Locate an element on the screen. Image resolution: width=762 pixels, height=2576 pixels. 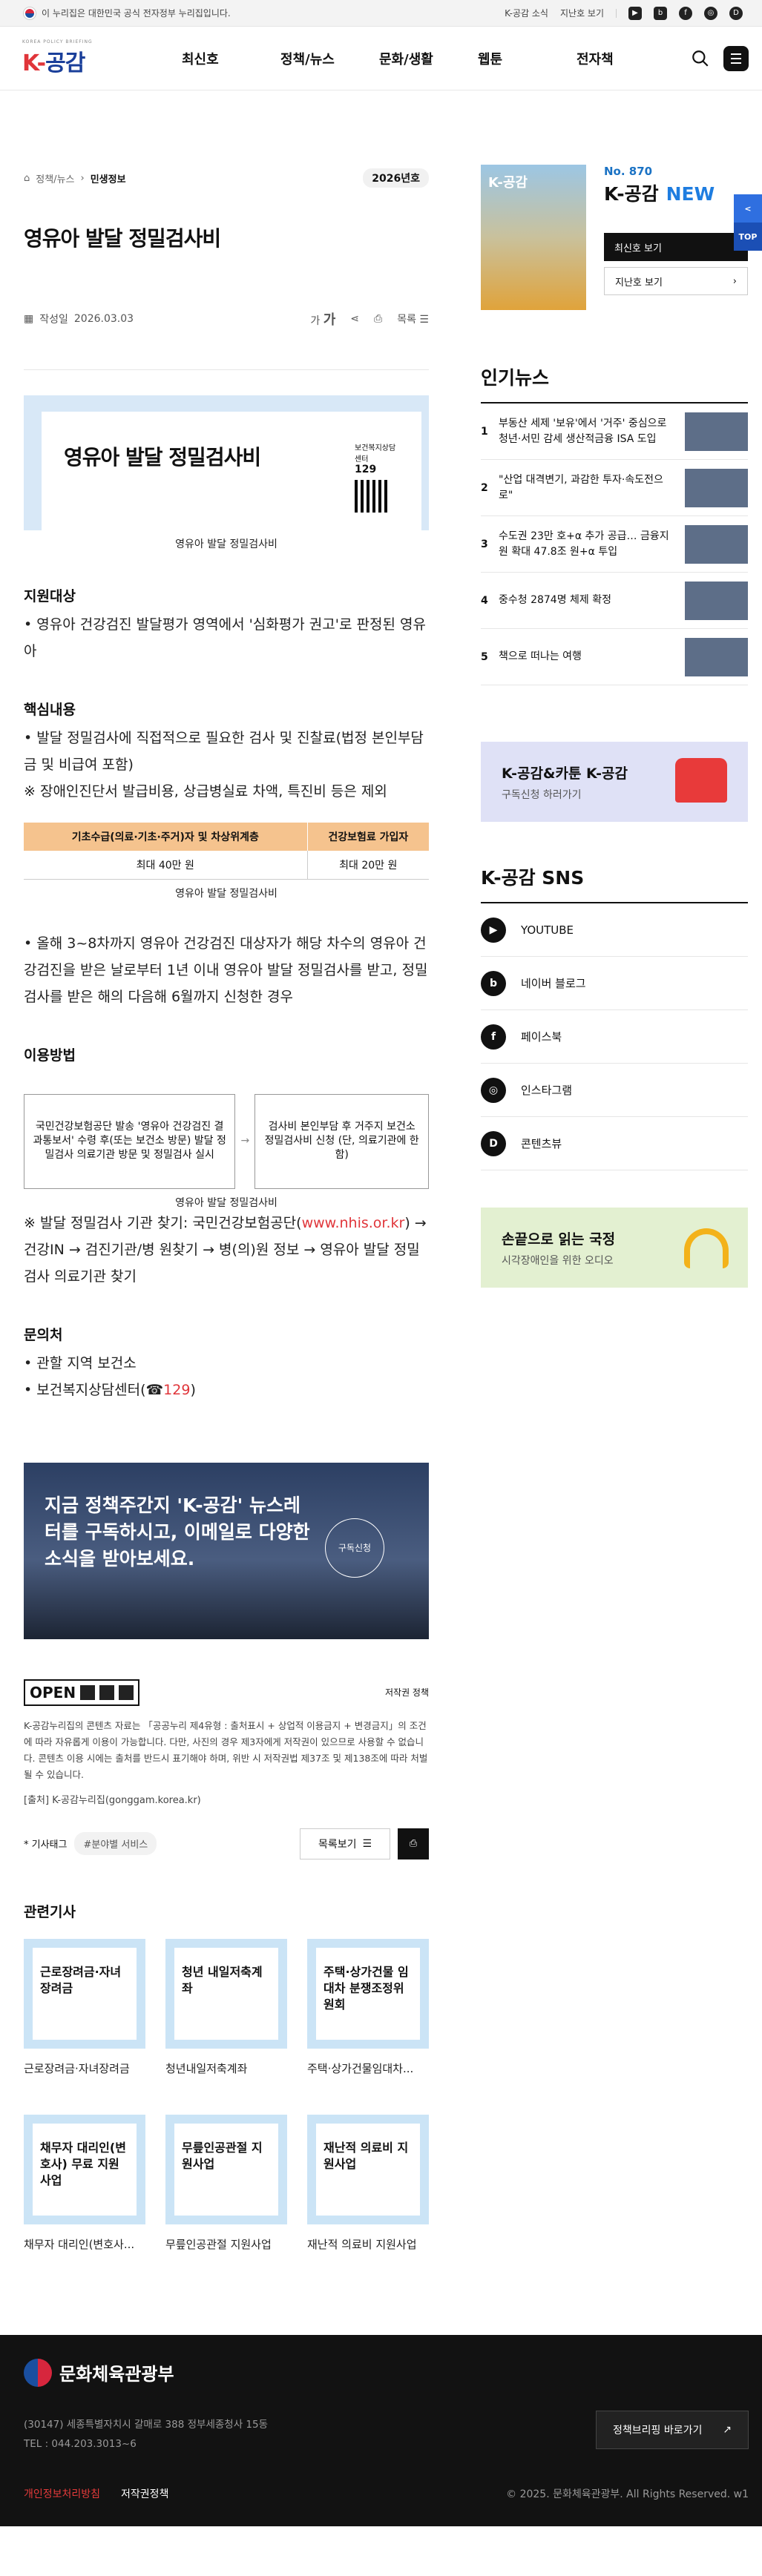
past-issue-button: 지난호 보기 › is located at coordinates (676, 281).